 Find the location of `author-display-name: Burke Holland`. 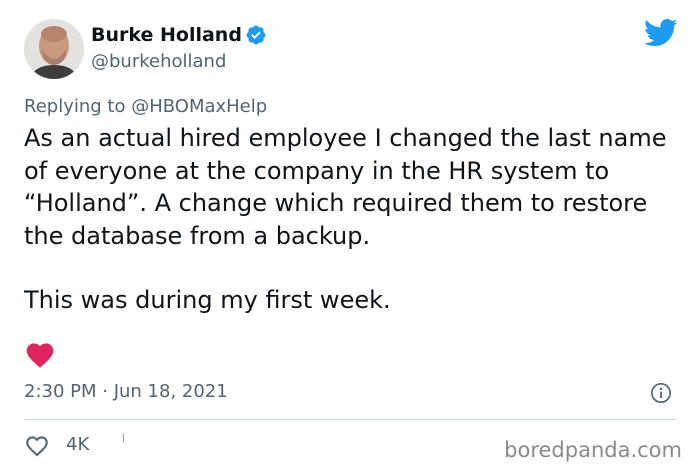

author-display-name: Burke Holland is located at coordinates (166, 35).